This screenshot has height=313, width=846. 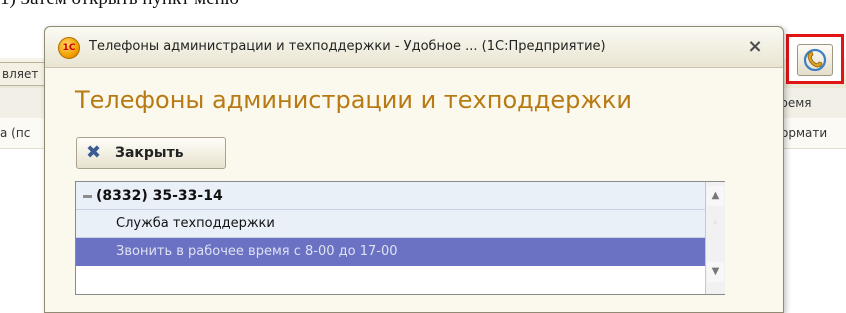 I want to click on app-logo-icon: 1С, so click(x=69, y=48).